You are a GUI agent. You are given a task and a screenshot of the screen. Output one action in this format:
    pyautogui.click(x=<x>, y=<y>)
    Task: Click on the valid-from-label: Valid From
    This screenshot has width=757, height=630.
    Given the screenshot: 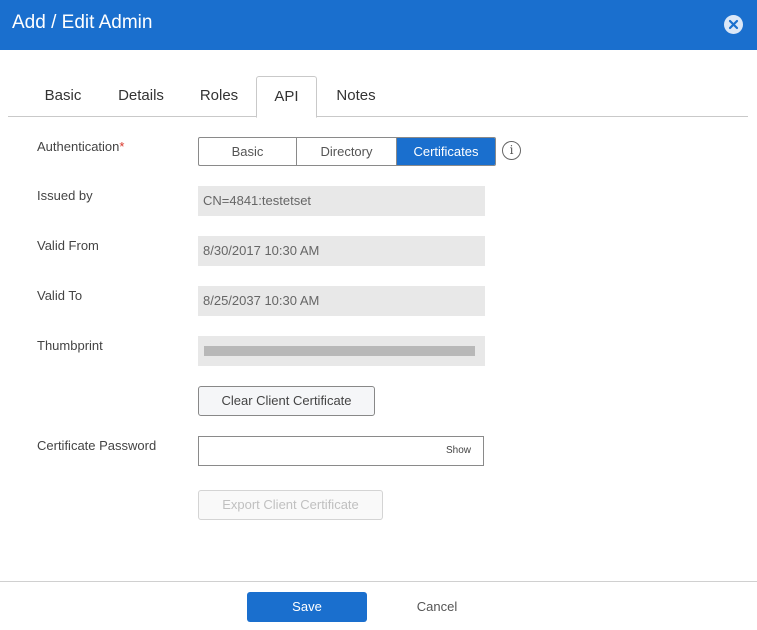 What is the action you would take?
    pyautogui.click(x=68, y=245)
    